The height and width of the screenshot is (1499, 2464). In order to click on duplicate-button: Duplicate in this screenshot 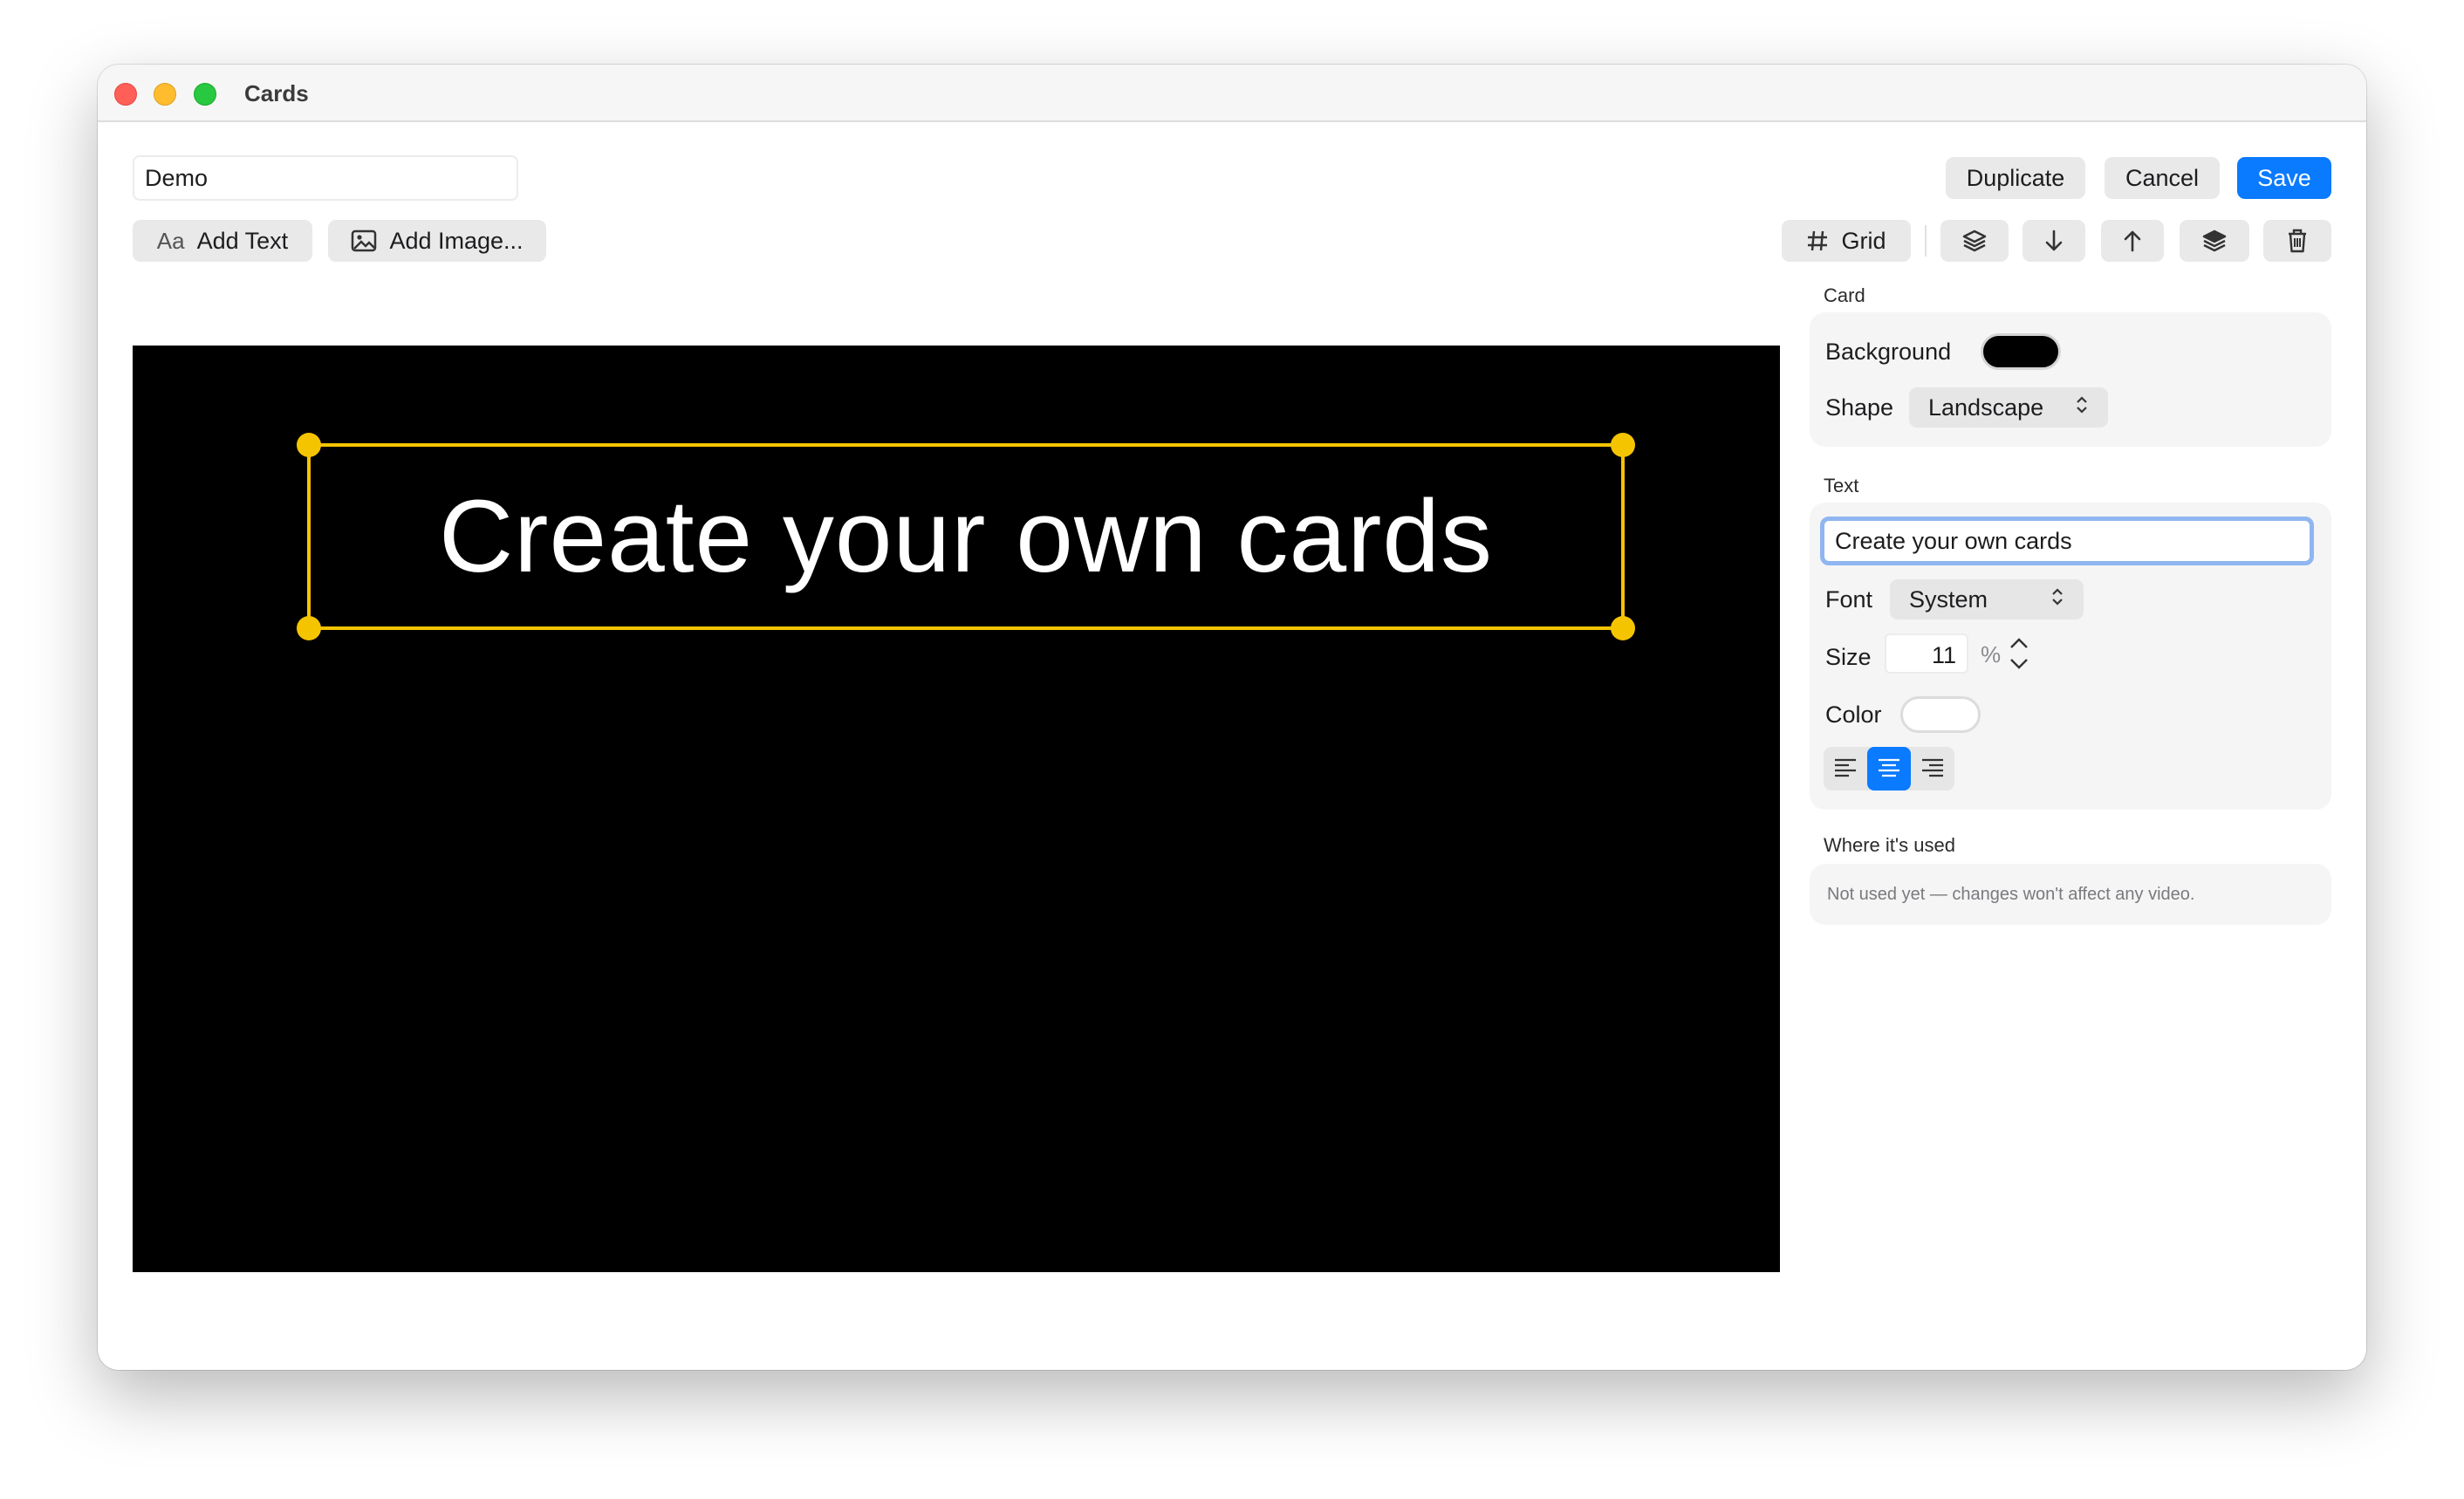, I will do `click(2015, 178)`.